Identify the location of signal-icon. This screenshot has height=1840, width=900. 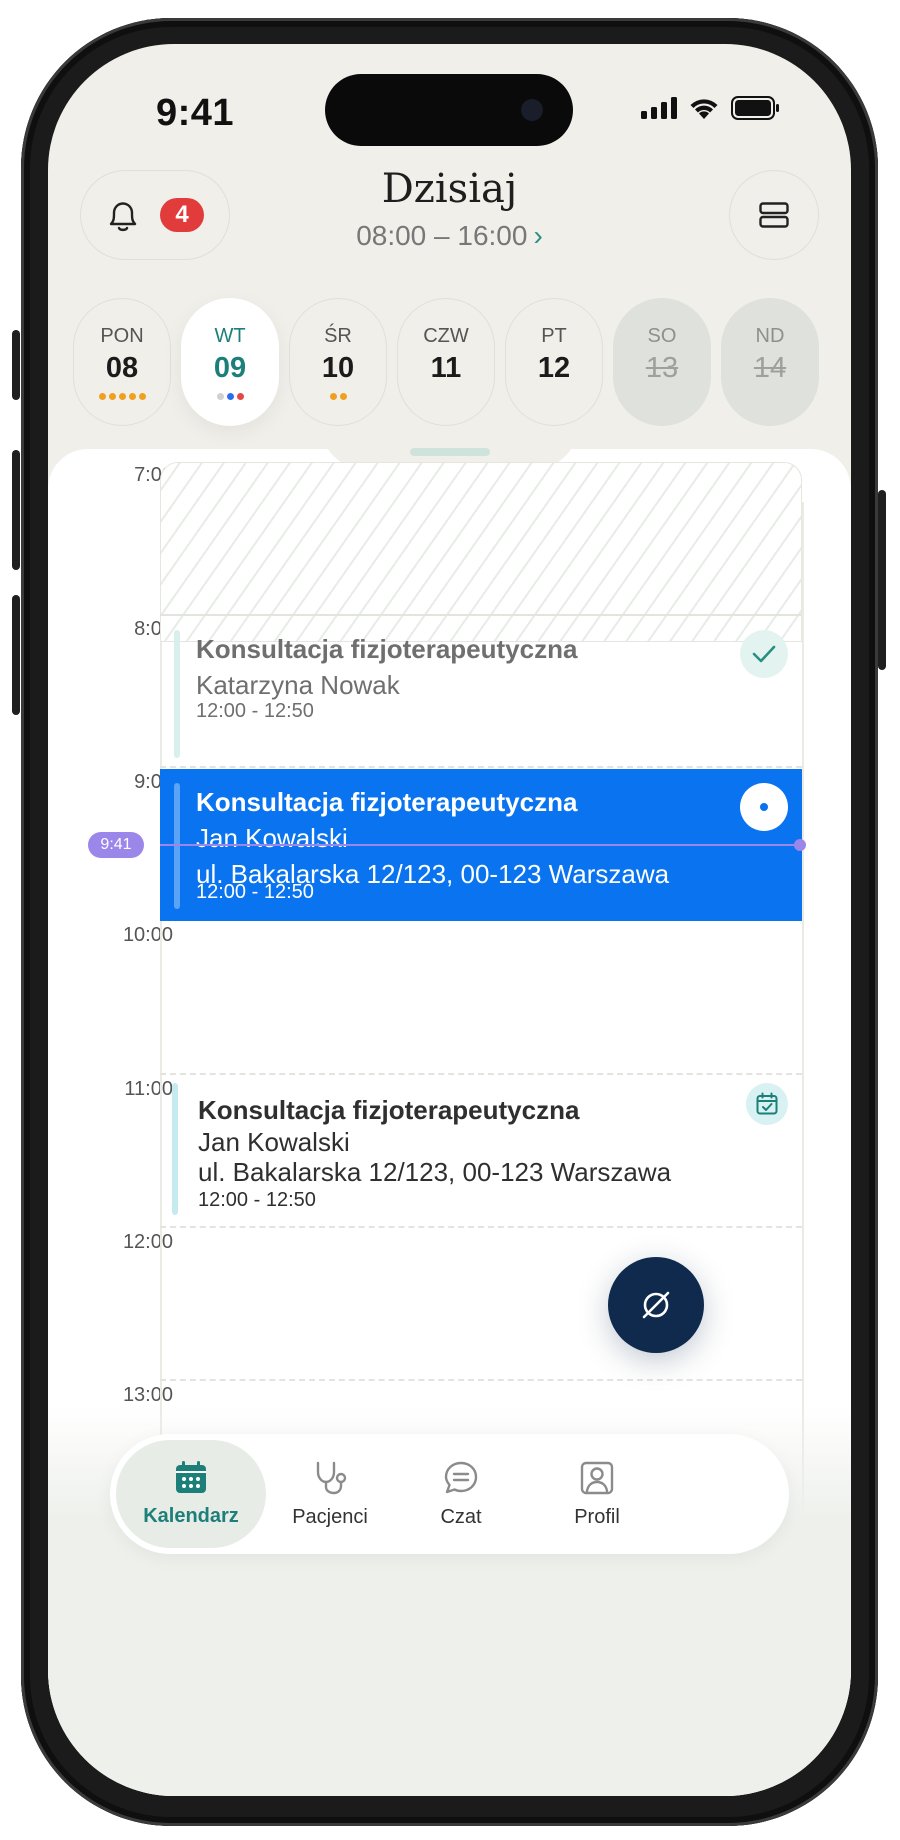
(659, 108).